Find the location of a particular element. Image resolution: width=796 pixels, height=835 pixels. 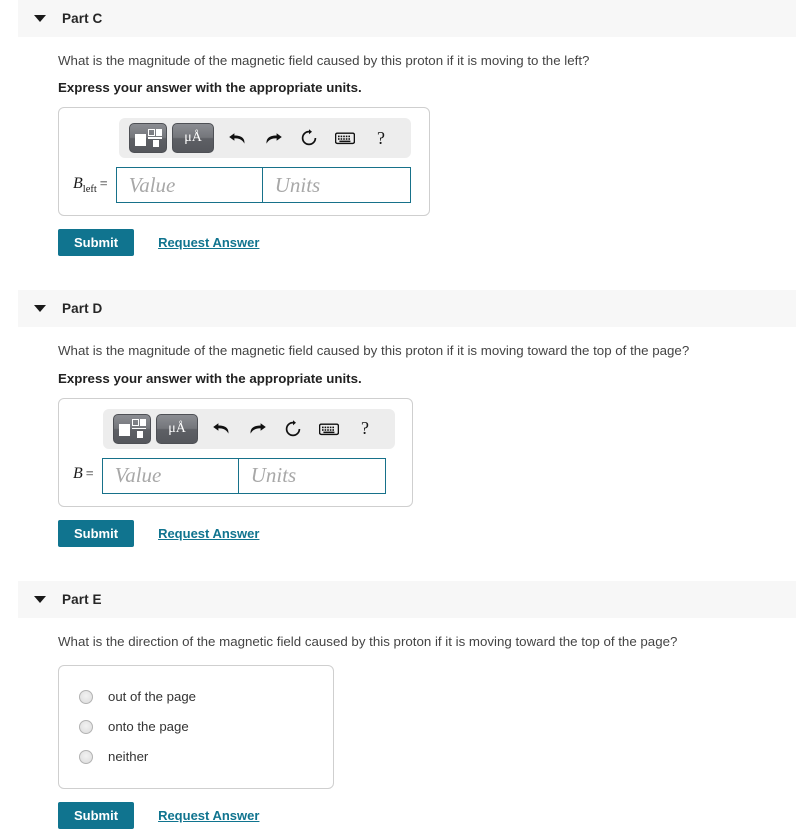

part-c-title: Part C is located at coordinates (82, 18).